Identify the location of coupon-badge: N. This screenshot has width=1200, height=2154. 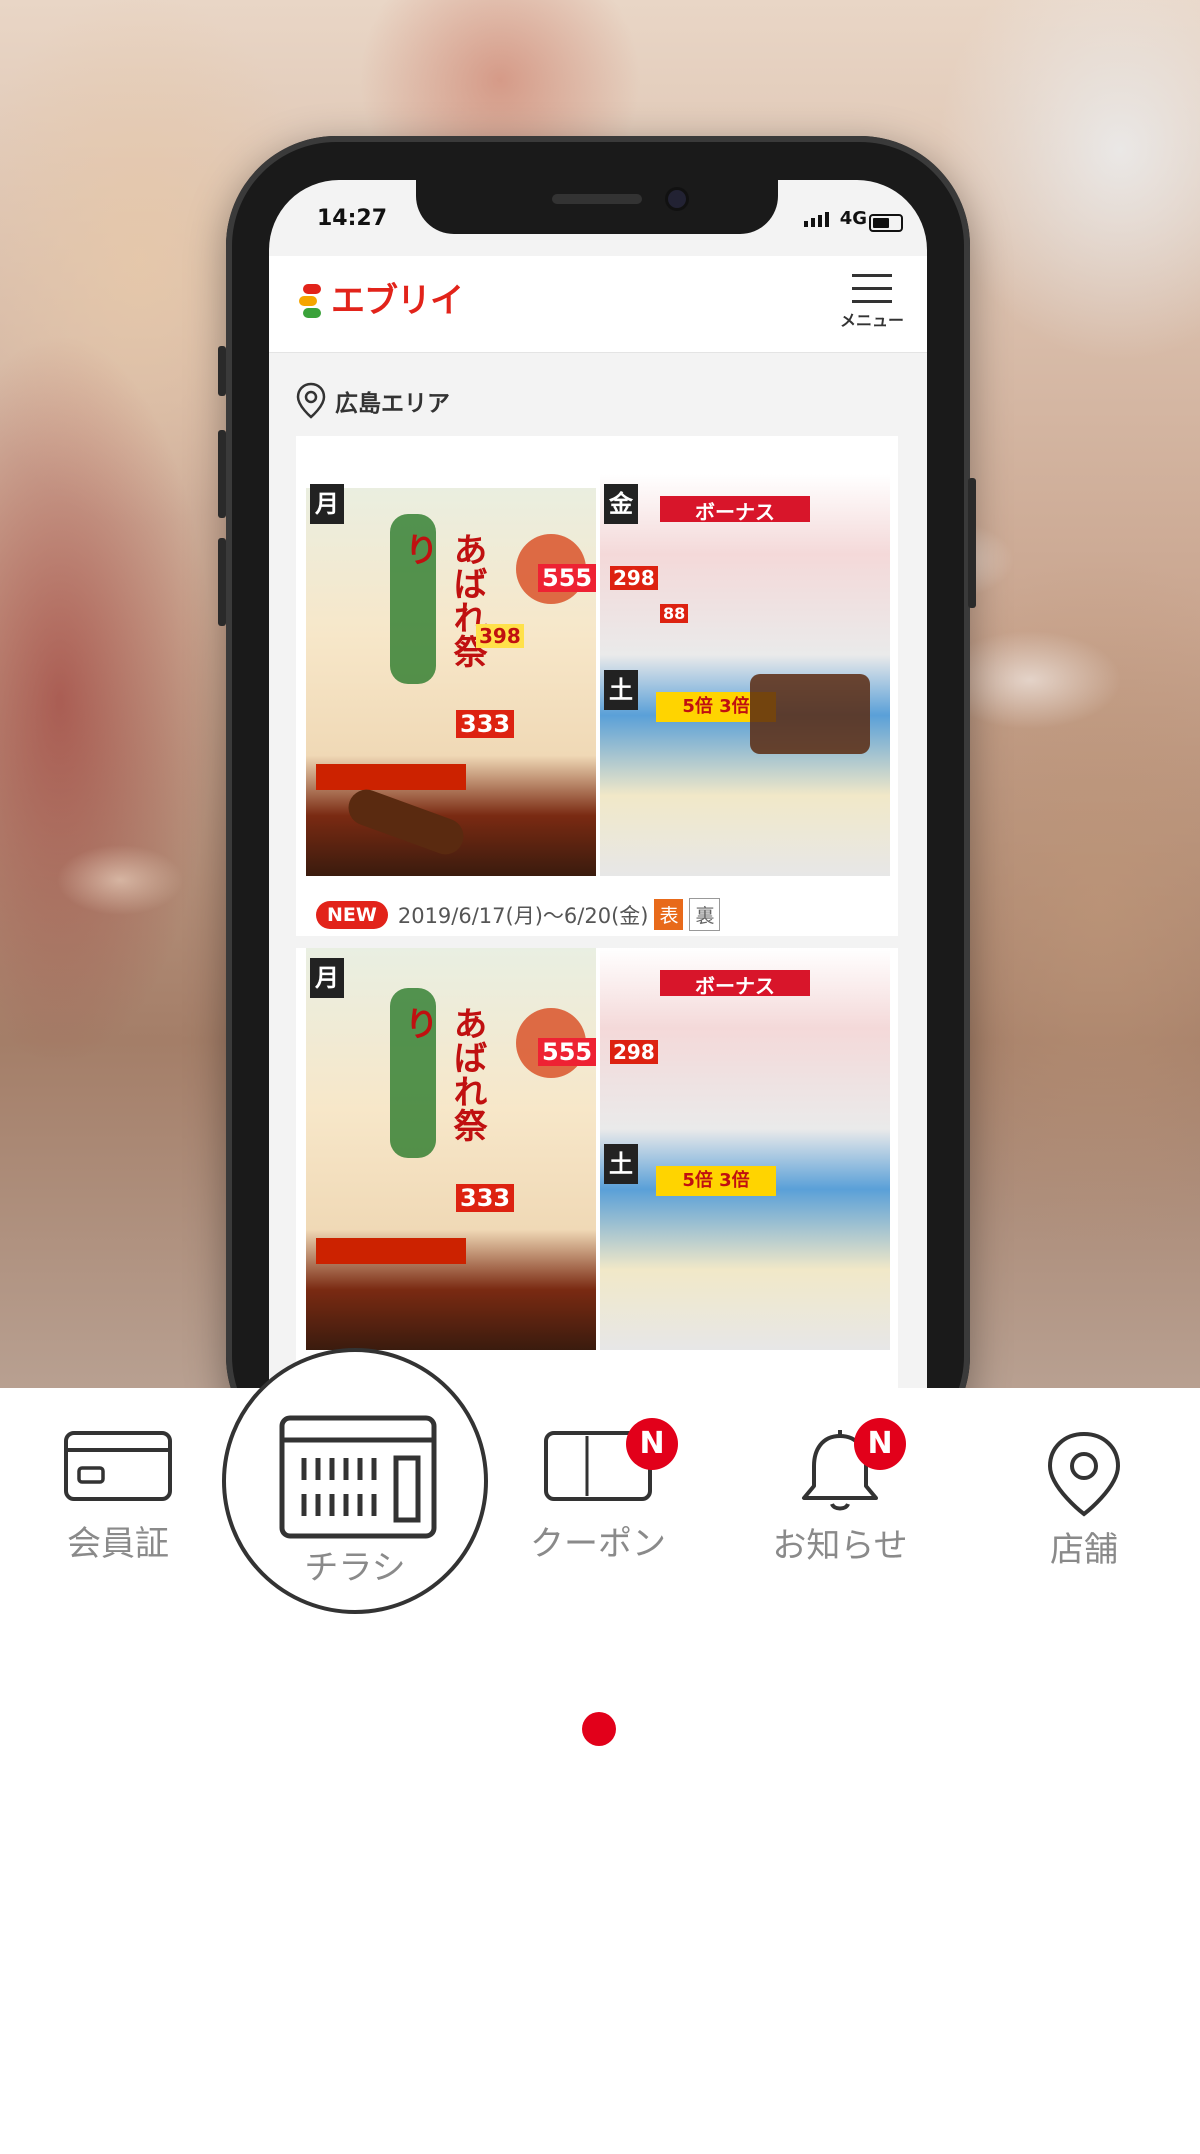
(652, 1444).